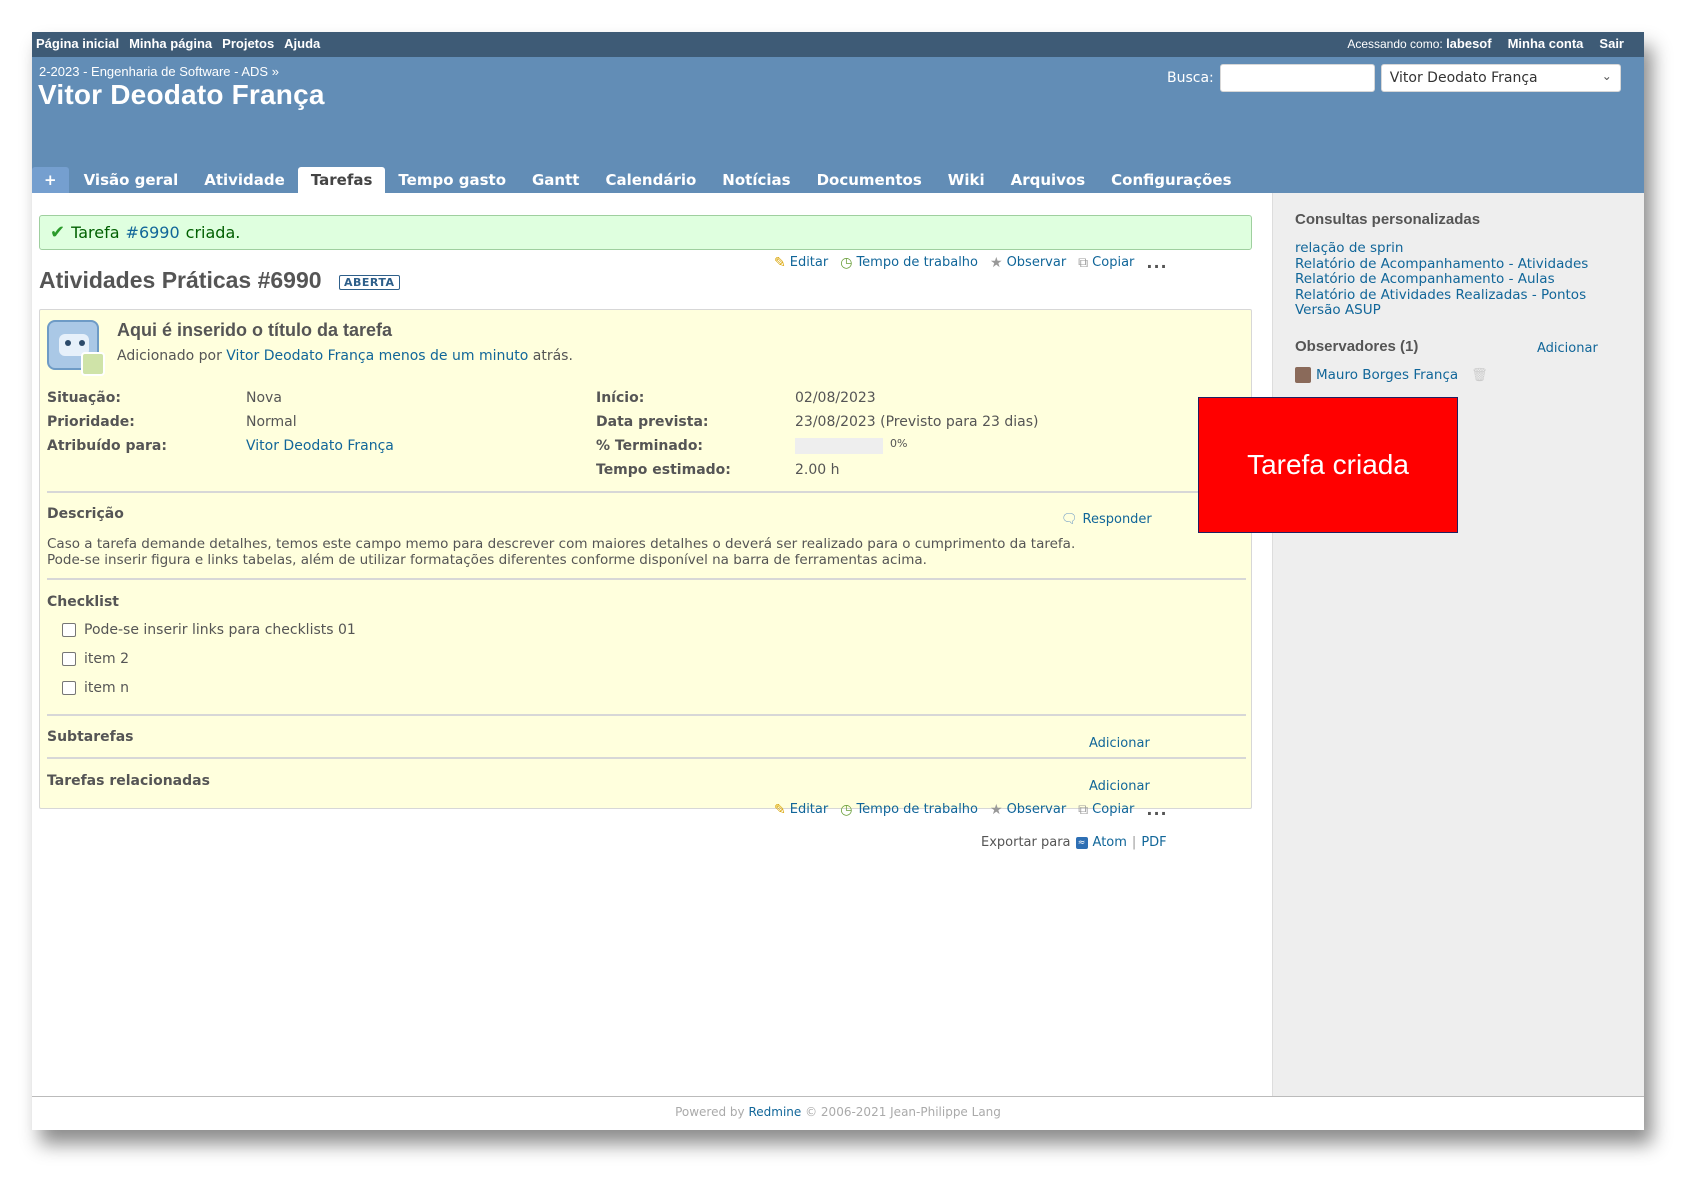 The width and height of the screenshot is (1707, 1194). I want to click on watcher-link: Mauro Borges França, so click(1387, 375).